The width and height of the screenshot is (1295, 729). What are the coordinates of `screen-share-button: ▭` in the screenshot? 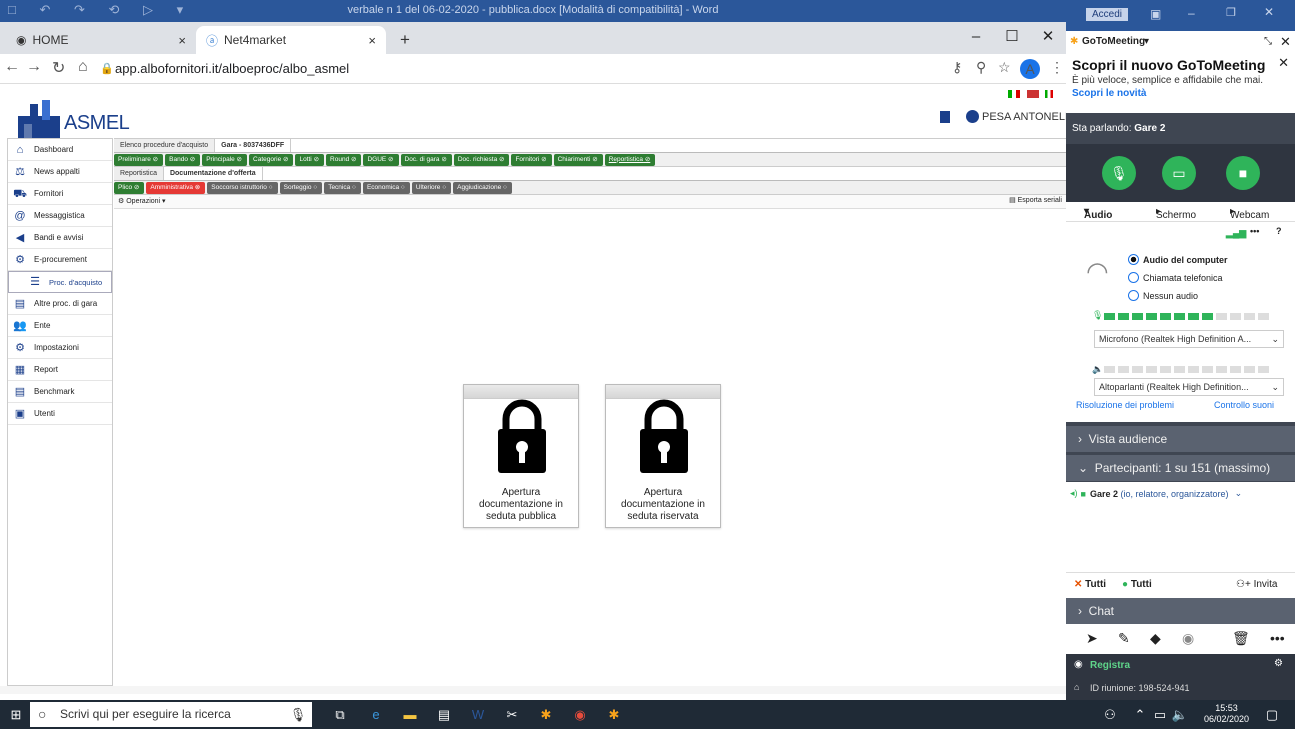 It's located at (1179, 173).